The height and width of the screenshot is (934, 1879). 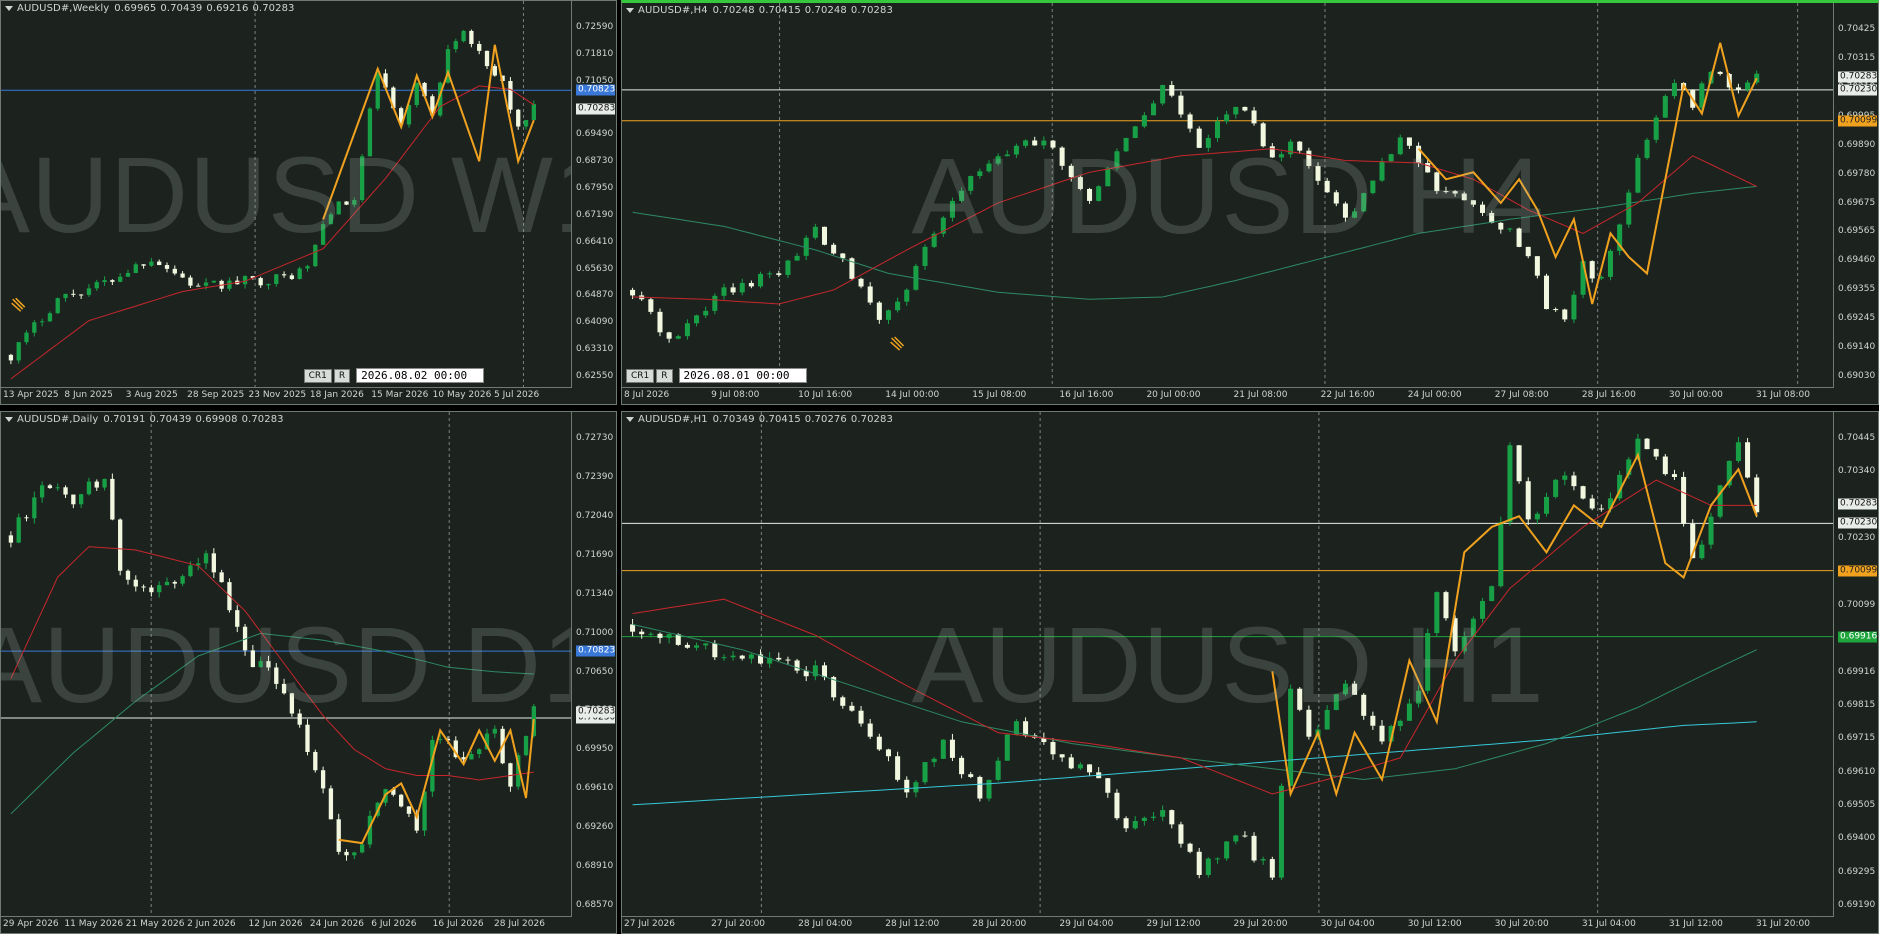 What do you see at coordinates (761, 419) in the screenshot?
I see `chart-info-line: AUDUSD#,H1 0.70349 0.70415 0.70276 0.70283` at bounding box center [761, 419].